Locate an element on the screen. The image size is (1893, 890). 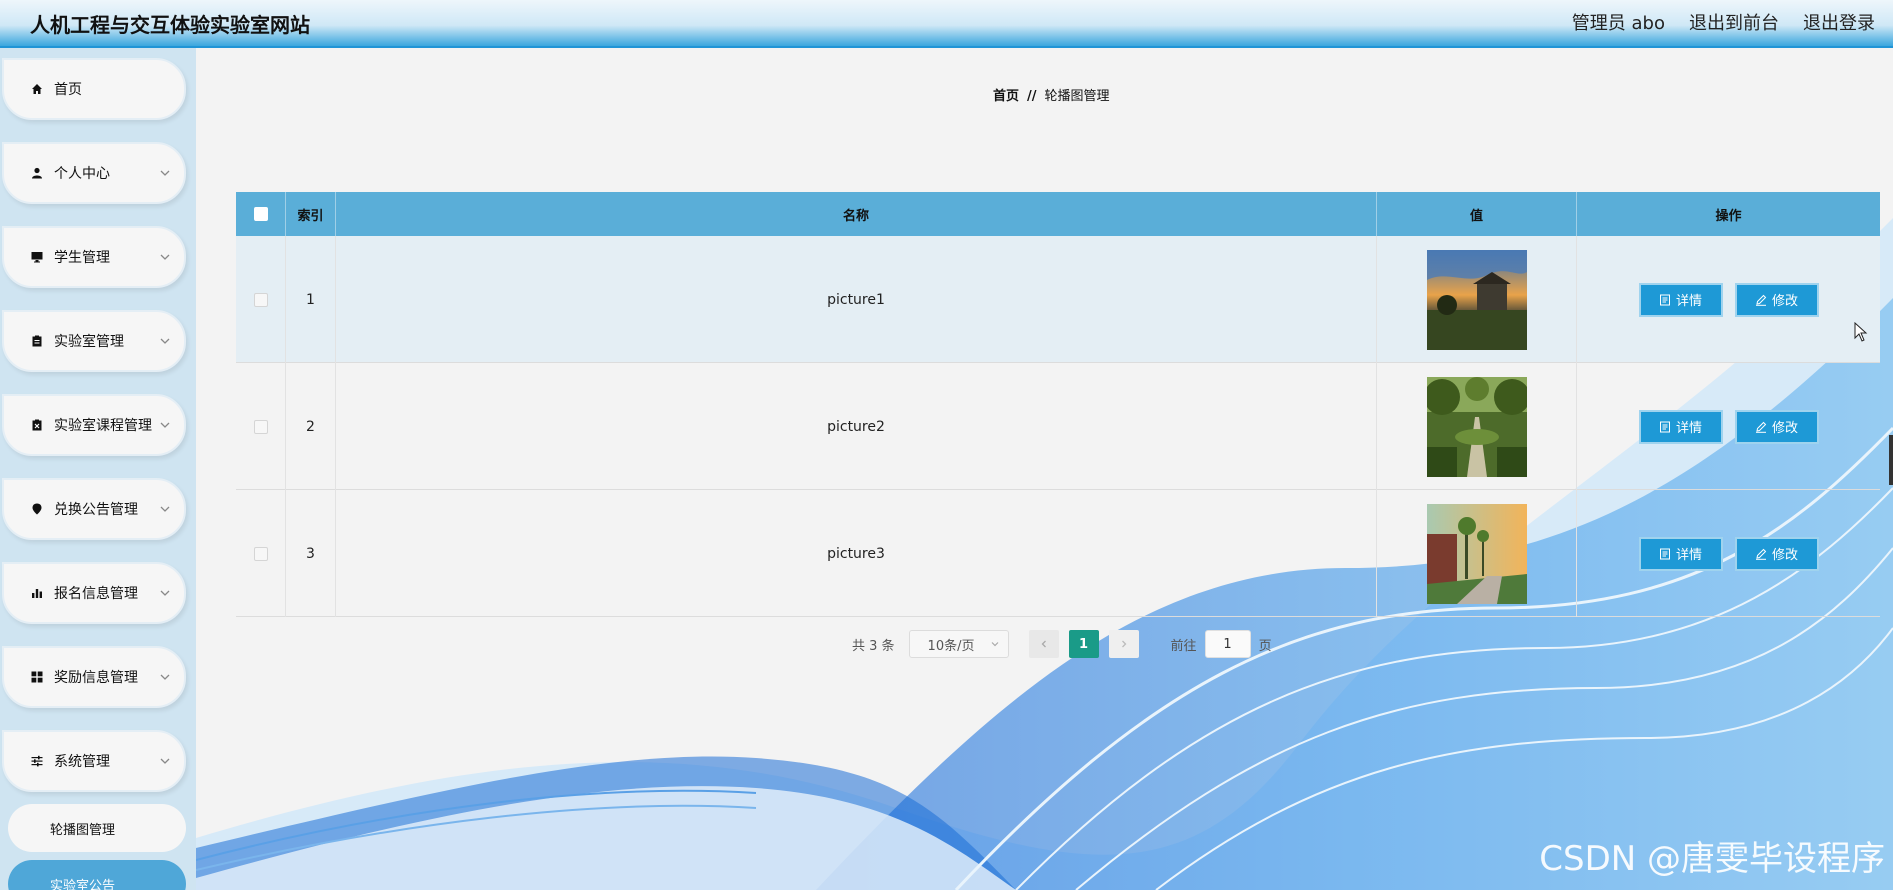
pin-icon is located at coordinates (37, 509).